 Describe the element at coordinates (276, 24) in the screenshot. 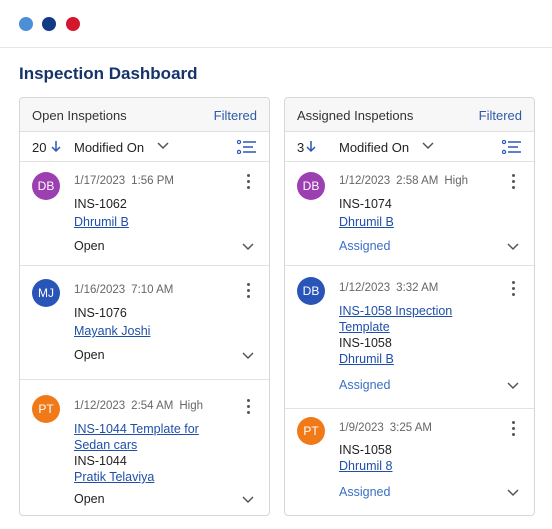

I see `window-titlebar` at that location.